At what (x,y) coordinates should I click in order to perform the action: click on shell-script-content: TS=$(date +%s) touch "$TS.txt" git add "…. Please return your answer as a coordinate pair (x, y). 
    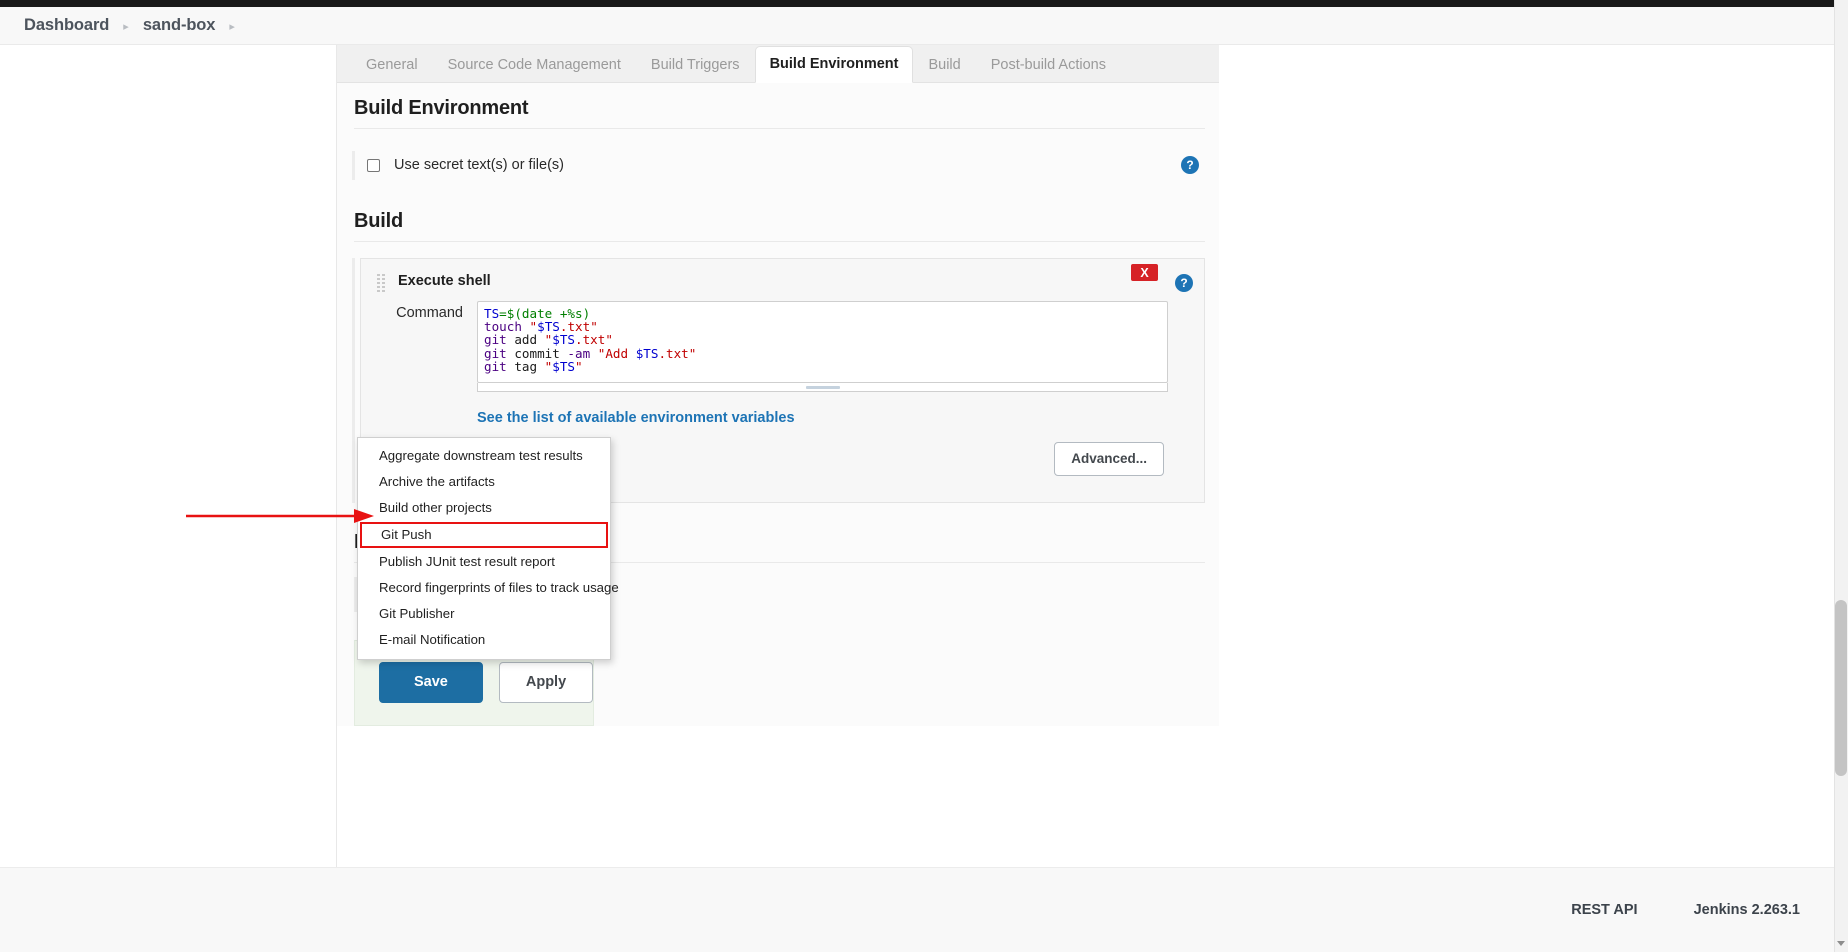
    Looking at the image, I should click on (590, 340).